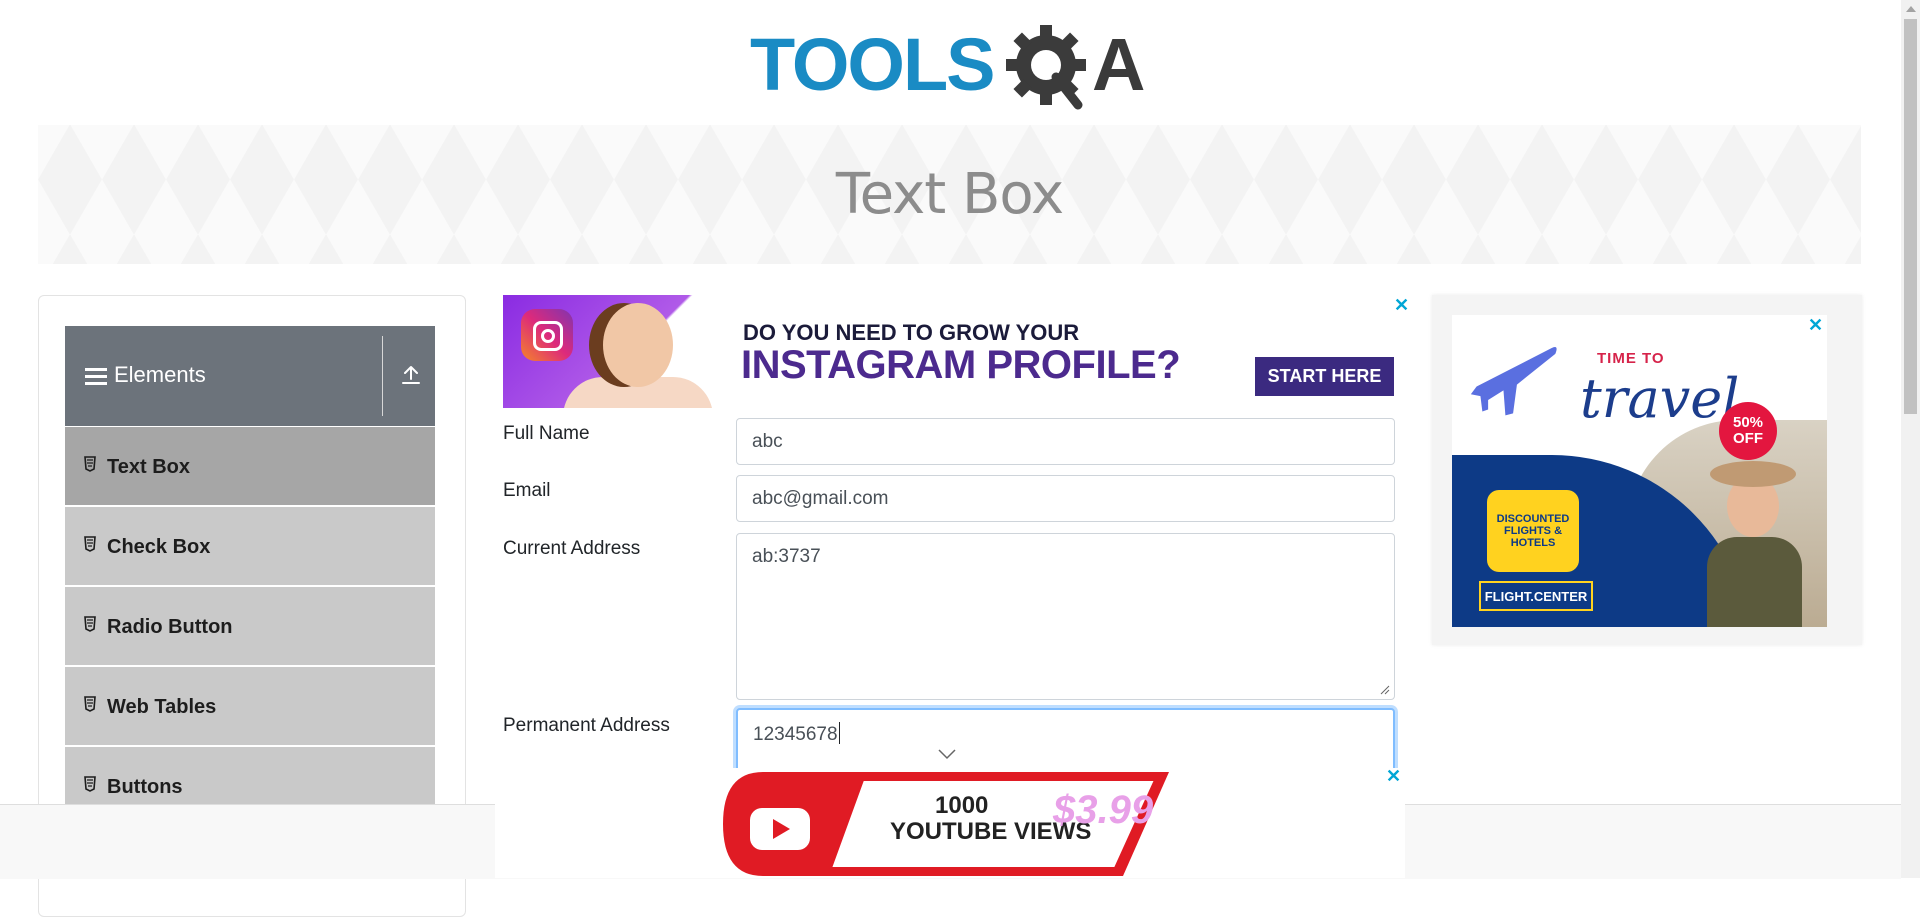 This screenshot has height=917, width=1920. What do you see at coordinates (780, 829) in the screenshot?
I see `youtube-icon` at bounding box center [780, 829].